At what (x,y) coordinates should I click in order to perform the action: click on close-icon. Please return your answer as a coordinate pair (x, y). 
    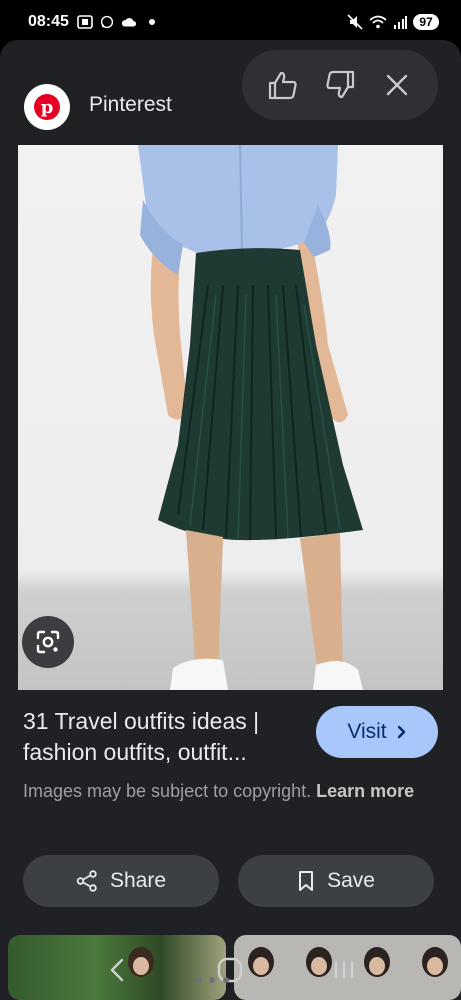
    Looking at the image, I should click on (397, 85).